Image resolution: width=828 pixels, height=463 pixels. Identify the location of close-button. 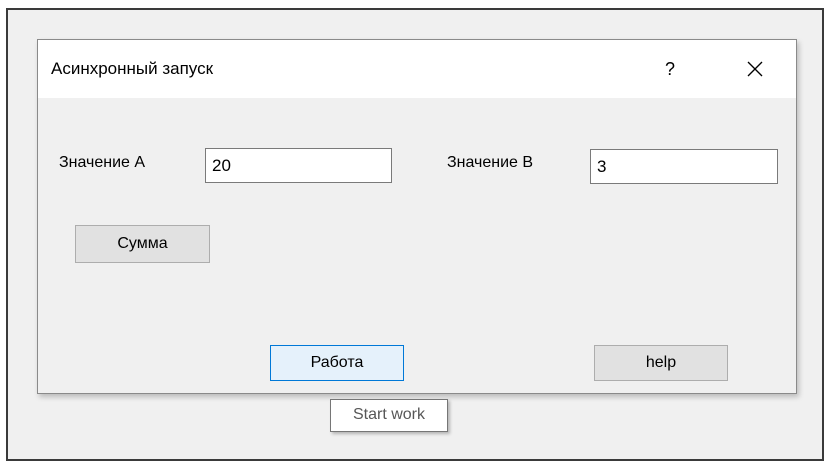
(755, 69).